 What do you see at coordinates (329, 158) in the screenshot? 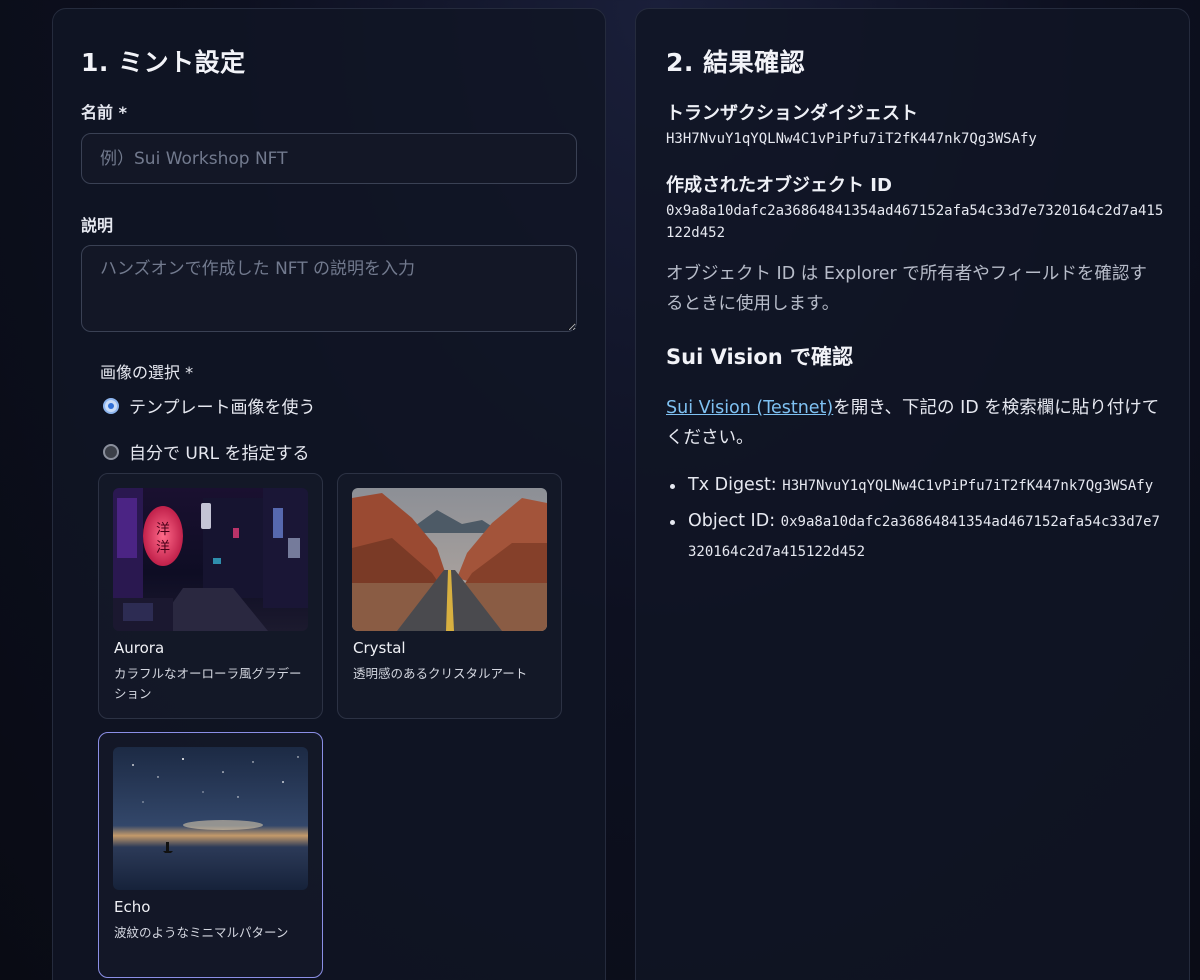
I see `name-input` at bounding box center [329, 158].